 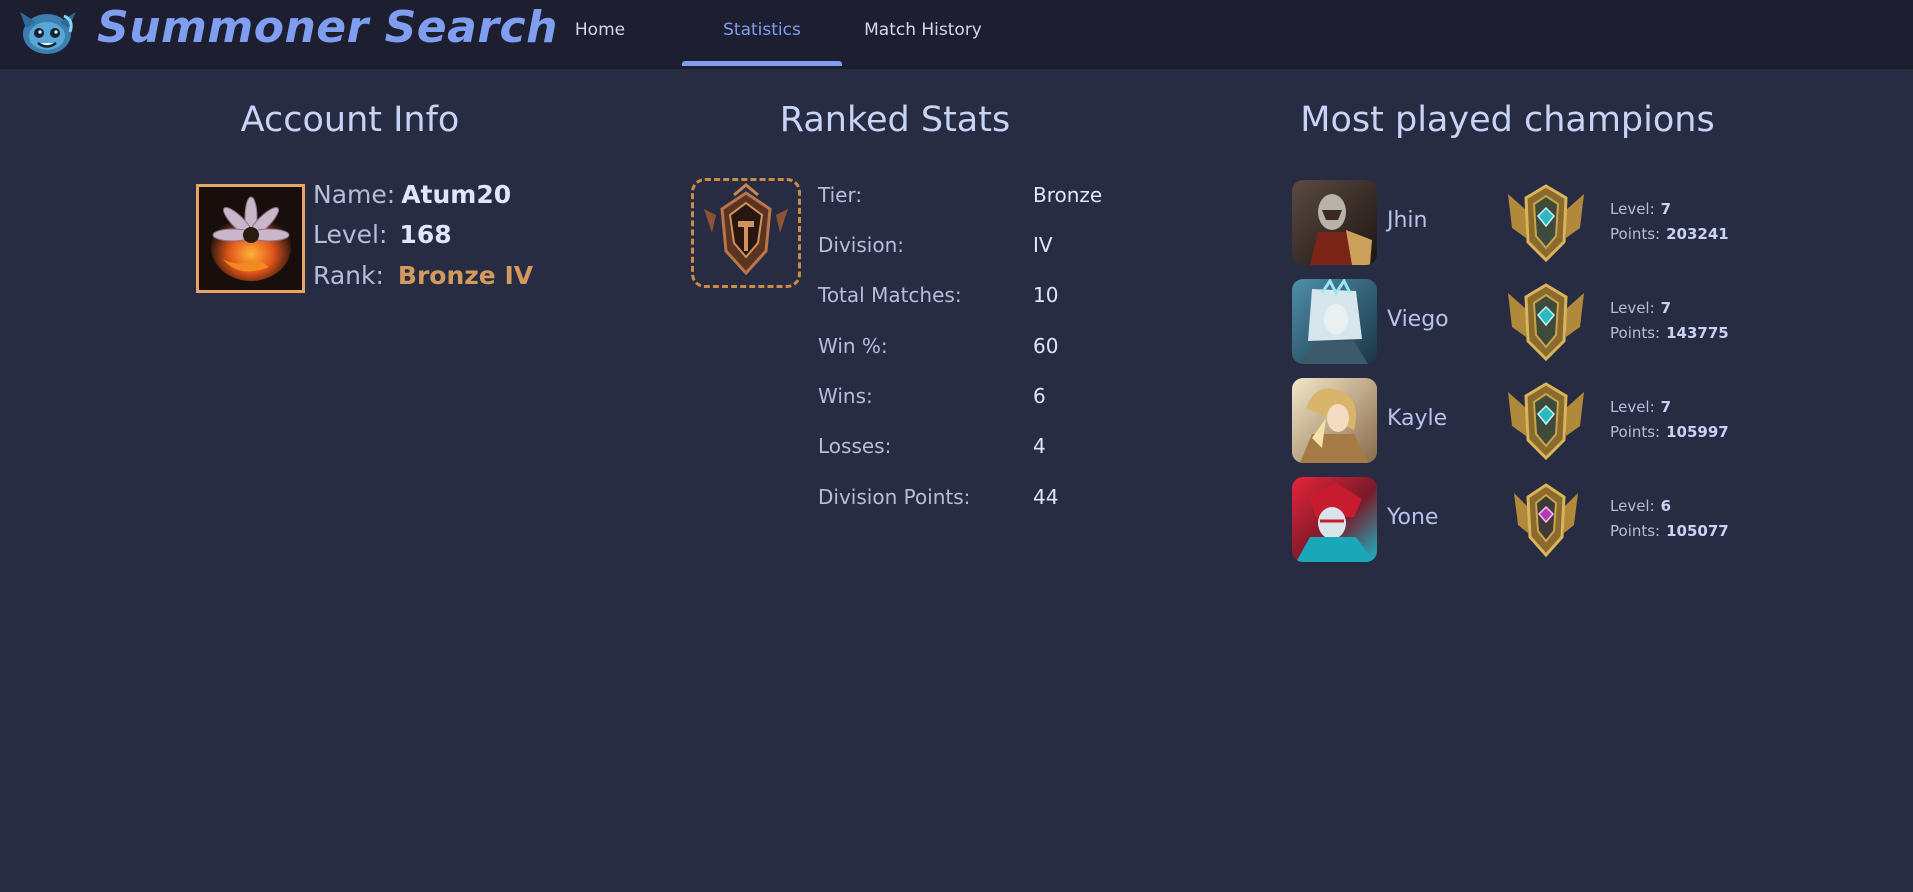 I want to click on nav-home: Home, so click(x=600, y=33).